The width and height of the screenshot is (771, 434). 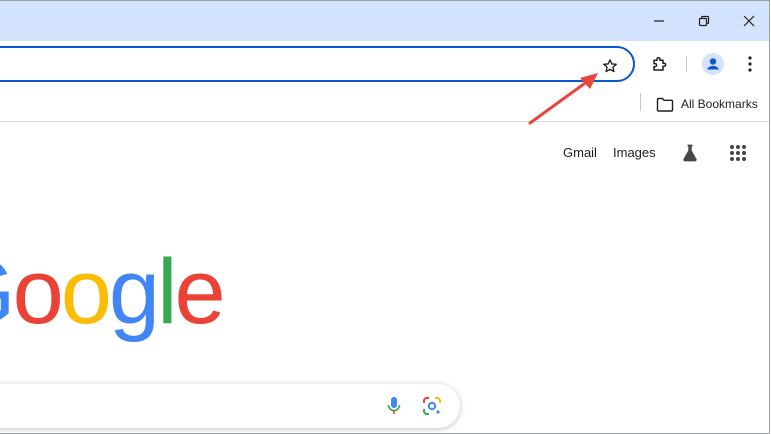 I want to click on restore-button, so click(x=704, y=21).